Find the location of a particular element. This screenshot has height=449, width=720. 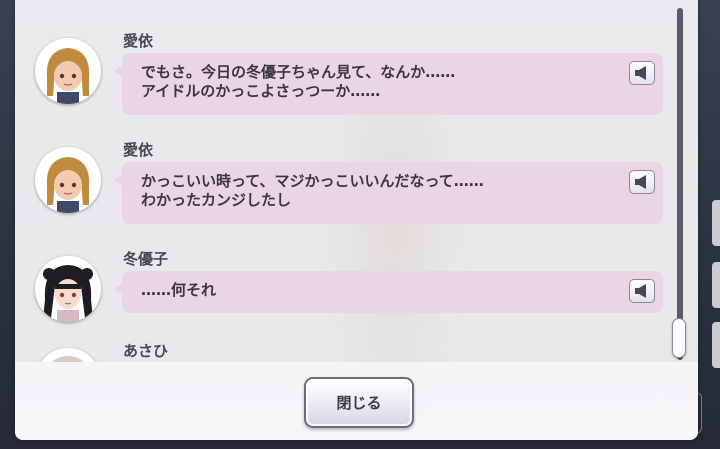

asahi-avatar is located at coordinates (68, 355).